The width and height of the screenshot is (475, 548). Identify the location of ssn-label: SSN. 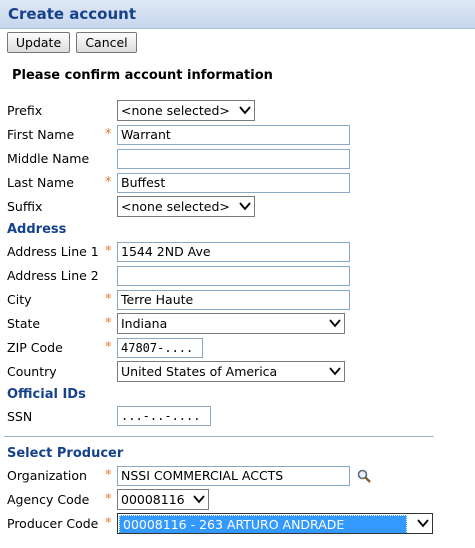
(20, 416).